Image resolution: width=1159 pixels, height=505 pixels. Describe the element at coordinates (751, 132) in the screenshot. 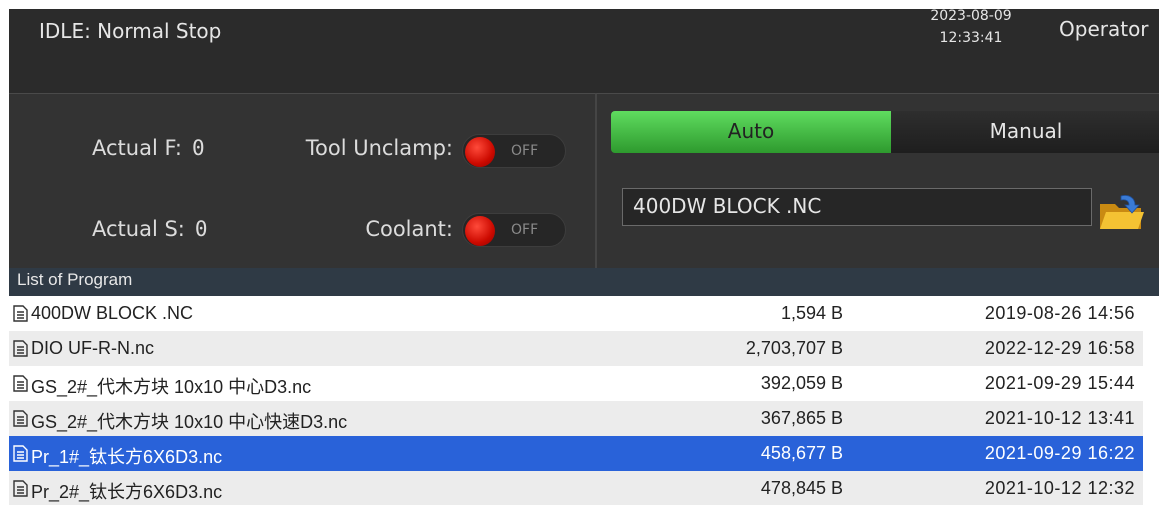

I see `auto-mode-button: Auto` at that location.